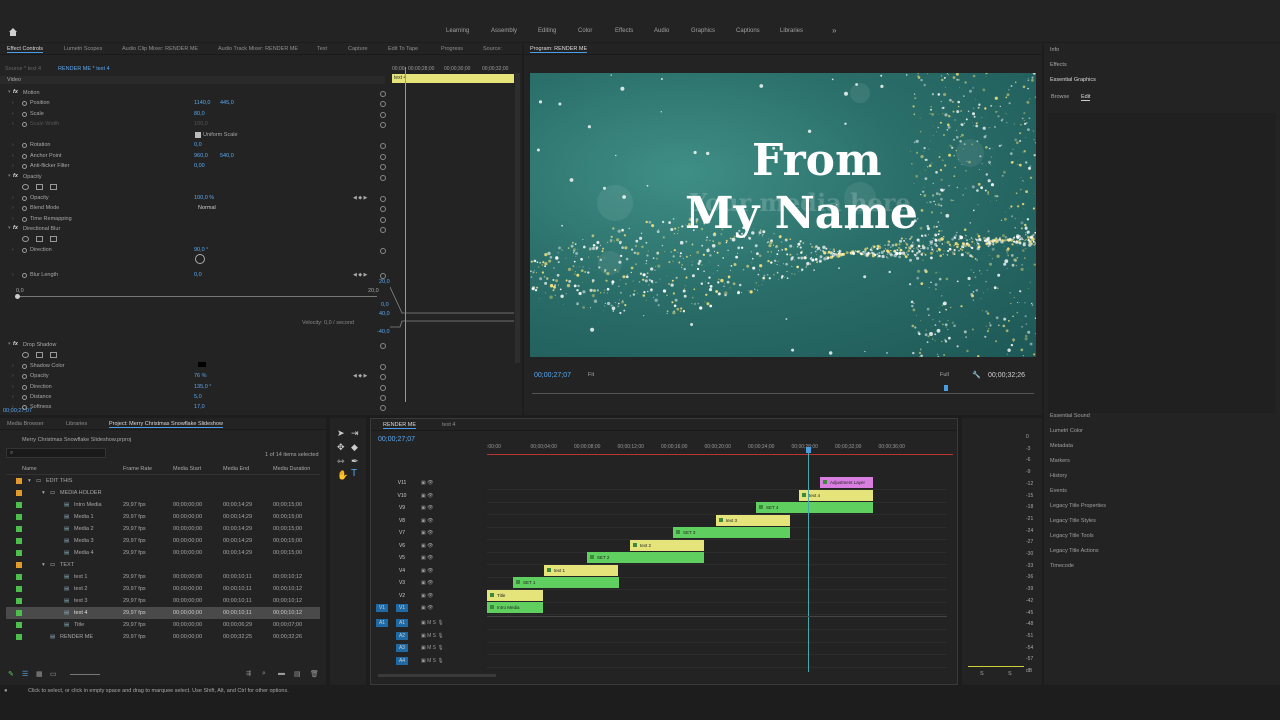  What do you see at coordinates (236, 469) in the screenshot?
I see `col-media-end: Media End` at bounding box center [236, 469].